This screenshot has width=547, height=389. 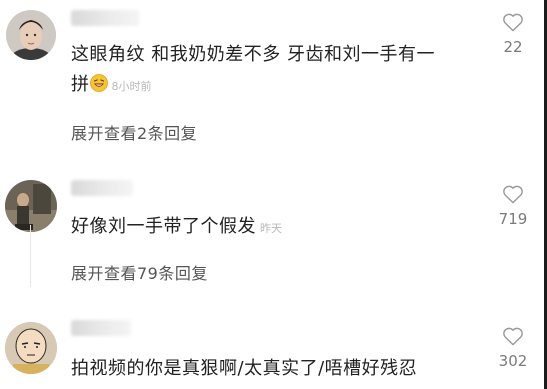 I want to click on comment-text: 这眼角纹 和我奶奶差不多 牙齿和刘一手有一 拼 8小时前, so click(x=269, y=71).